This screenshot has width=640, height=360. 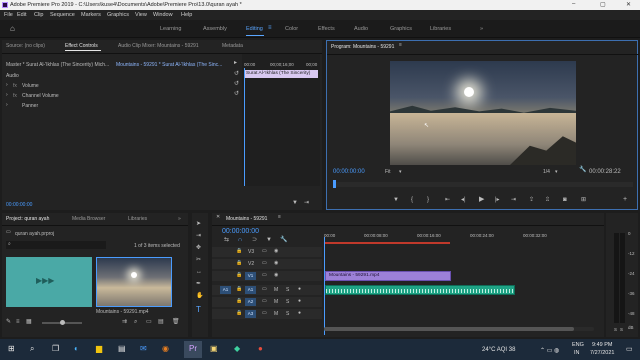 What do you see at coordinates (250, 314) in the screenshot?
I see `track-label: A3` at bounding box center [250, 314].